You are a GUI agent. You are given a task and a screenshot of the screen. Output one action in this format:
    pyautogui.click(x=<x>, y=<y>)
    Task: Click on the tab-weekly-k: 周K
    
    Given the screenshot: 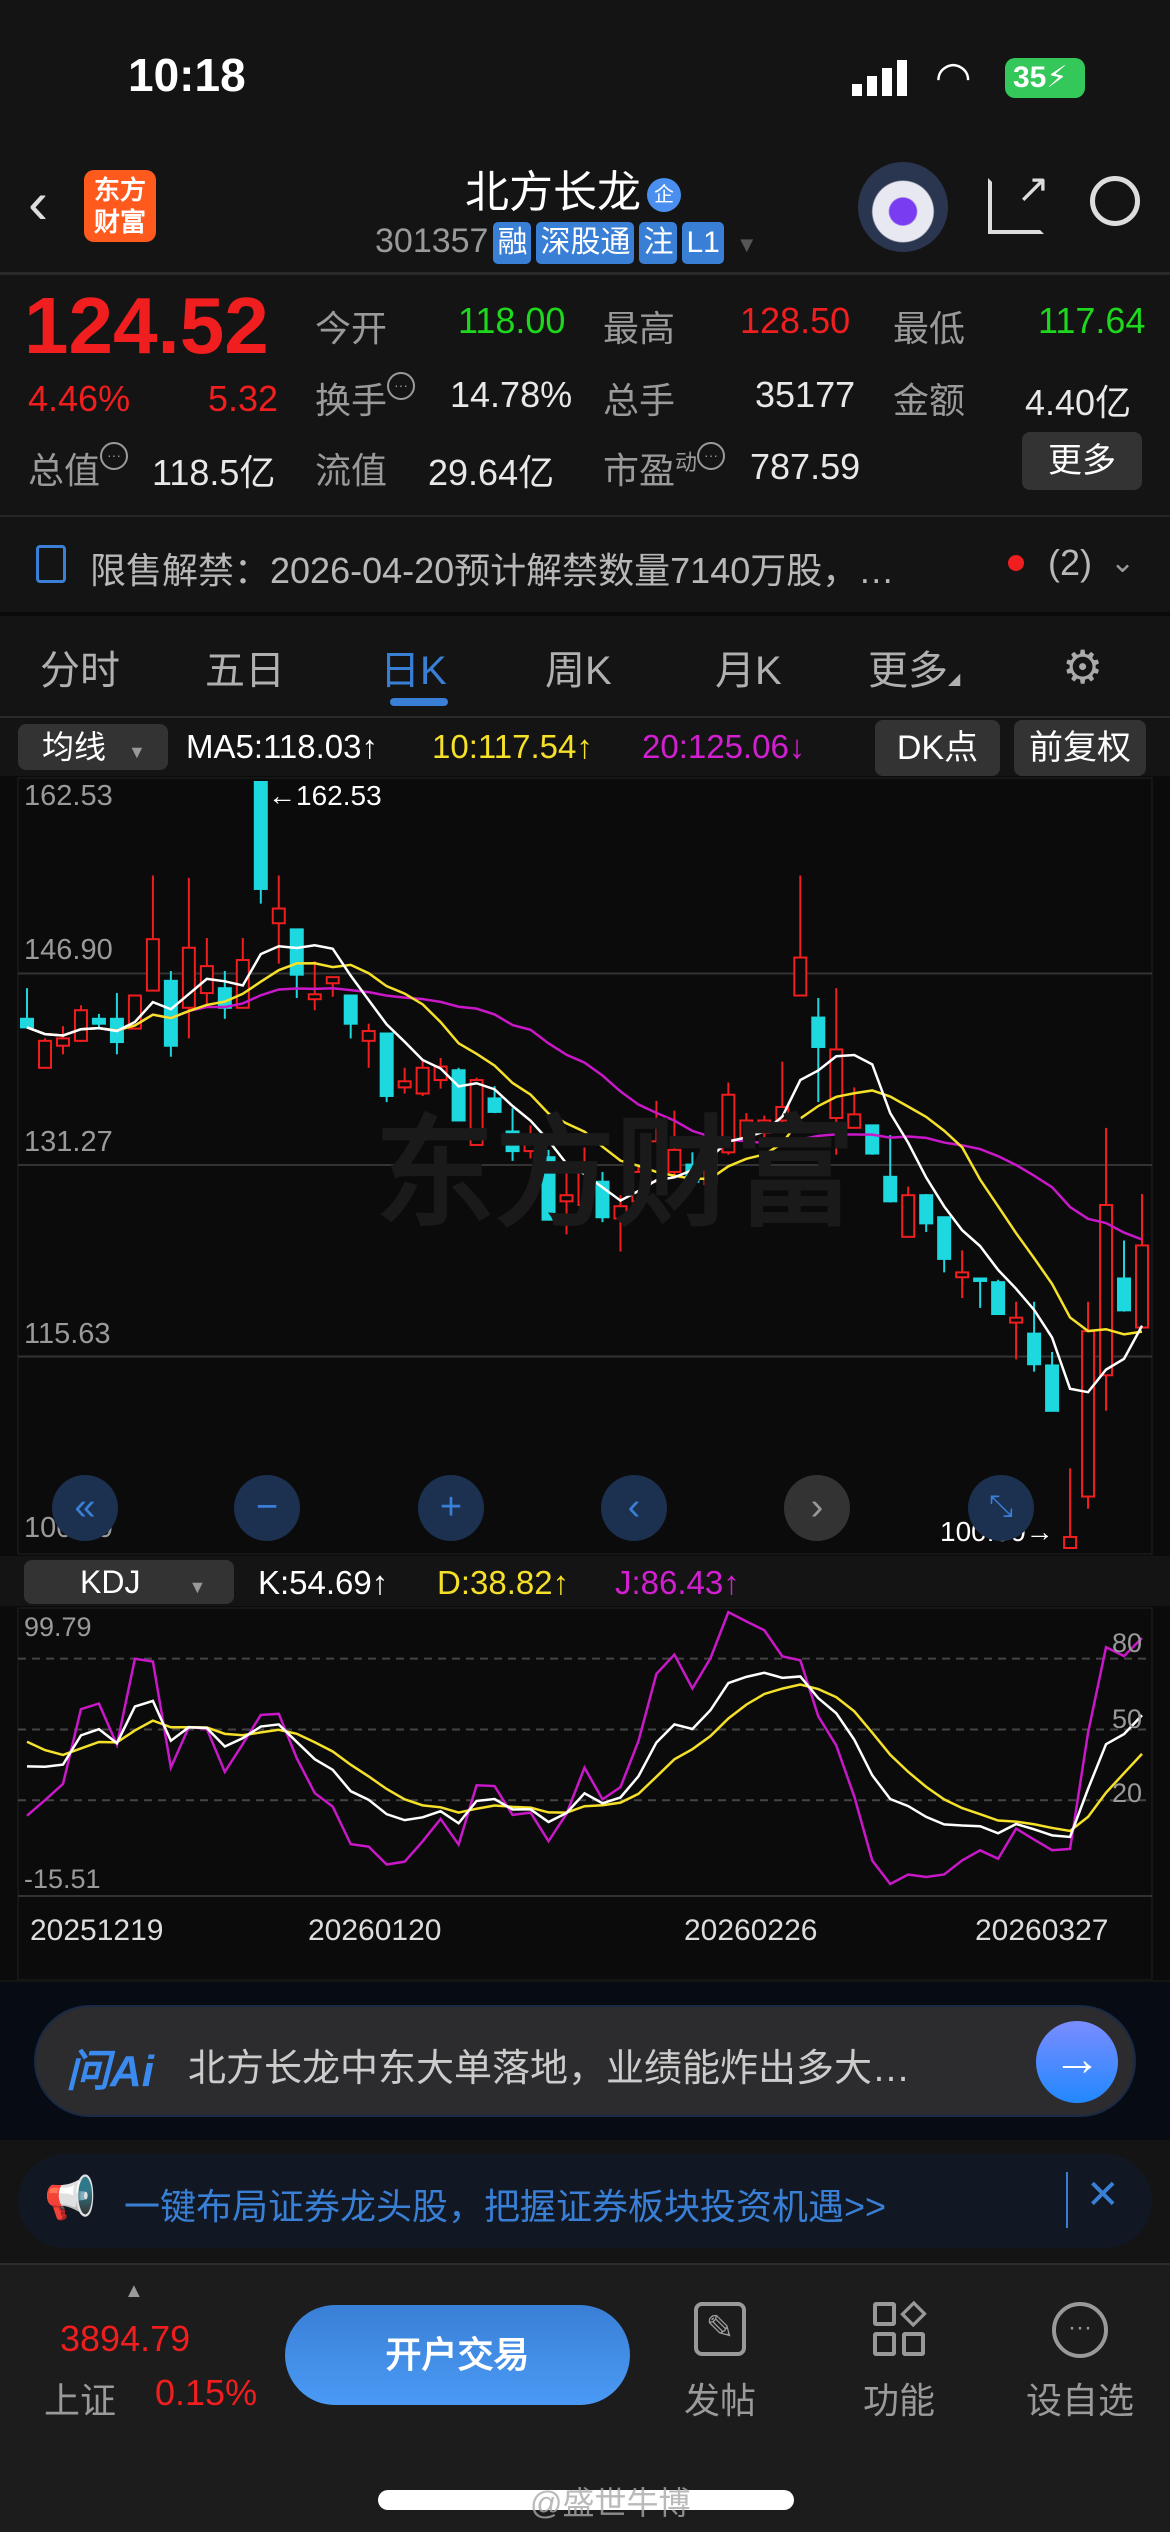 What is the action you would take?
    pyautogui.click(x=578, y=667)
    